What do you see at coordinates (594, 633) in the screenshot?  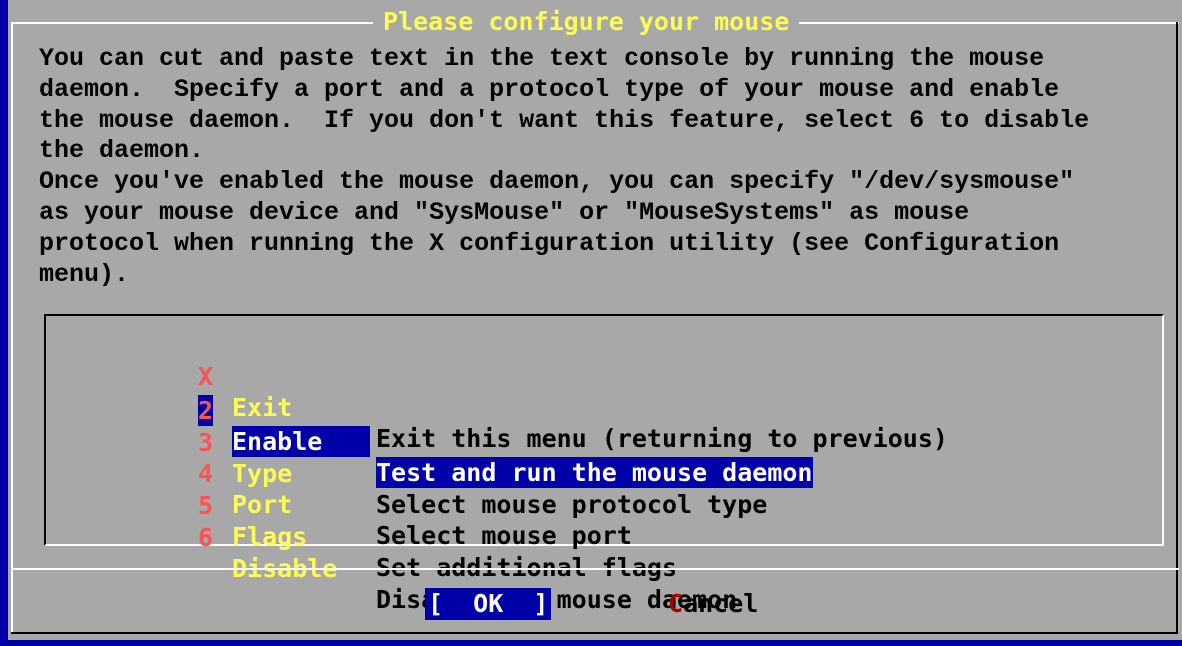 I see `frame-bottom-border` at bounding box center [594, 633].